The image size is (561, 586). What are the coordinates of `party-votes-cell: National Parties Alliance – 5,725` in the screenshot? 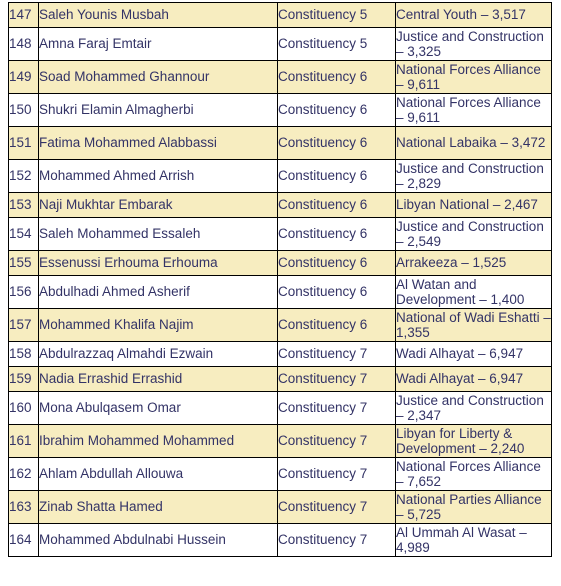 It's located at (473, 507).